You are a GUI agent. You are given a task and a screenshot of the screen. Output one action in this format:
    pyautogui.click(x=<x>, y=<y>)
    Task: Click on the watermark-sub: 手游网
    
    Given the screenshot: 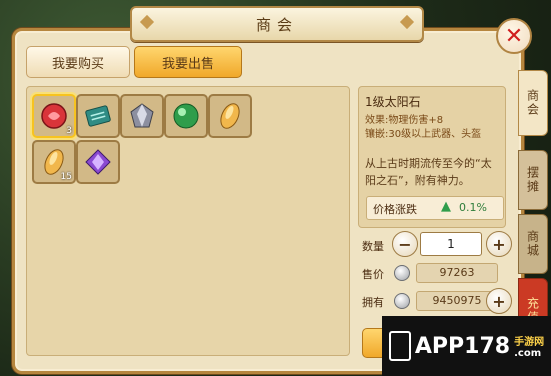 What is the action you would take?
    pyautogui.click(x=529, y=342)
    